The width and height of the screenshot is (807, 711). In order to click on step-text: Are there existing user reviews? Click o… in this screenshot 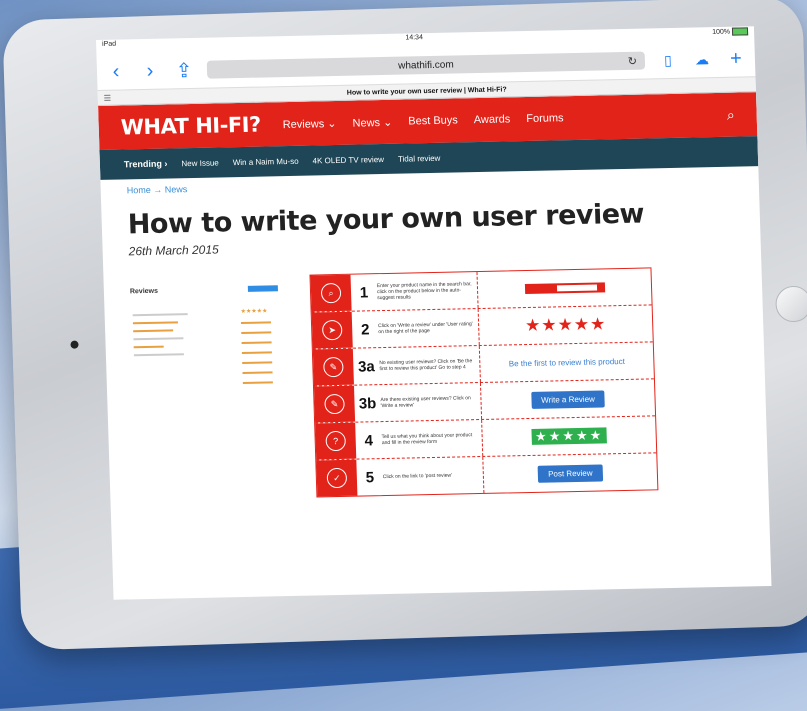, I will do `click(425, 402)`.